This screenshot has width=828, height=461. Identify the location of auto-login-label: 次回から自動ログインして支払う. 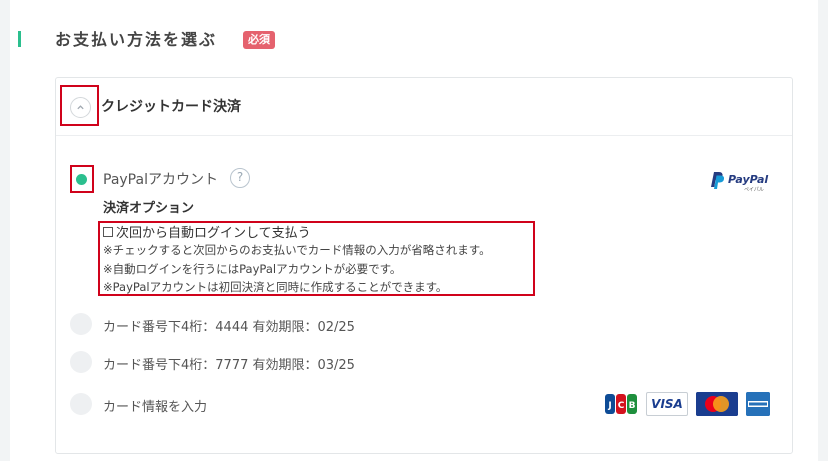
(213, 233).